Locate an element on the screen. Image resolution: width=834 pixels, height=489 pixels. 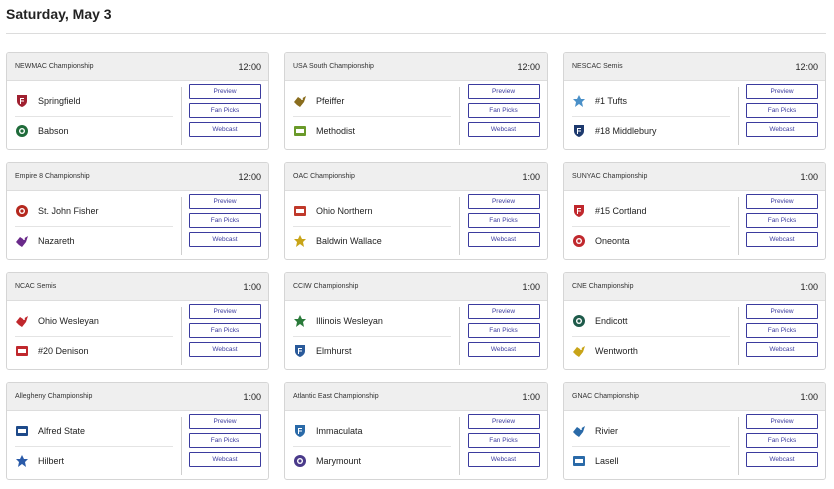
team-name: Methodist is located at coordinates (335, 131).